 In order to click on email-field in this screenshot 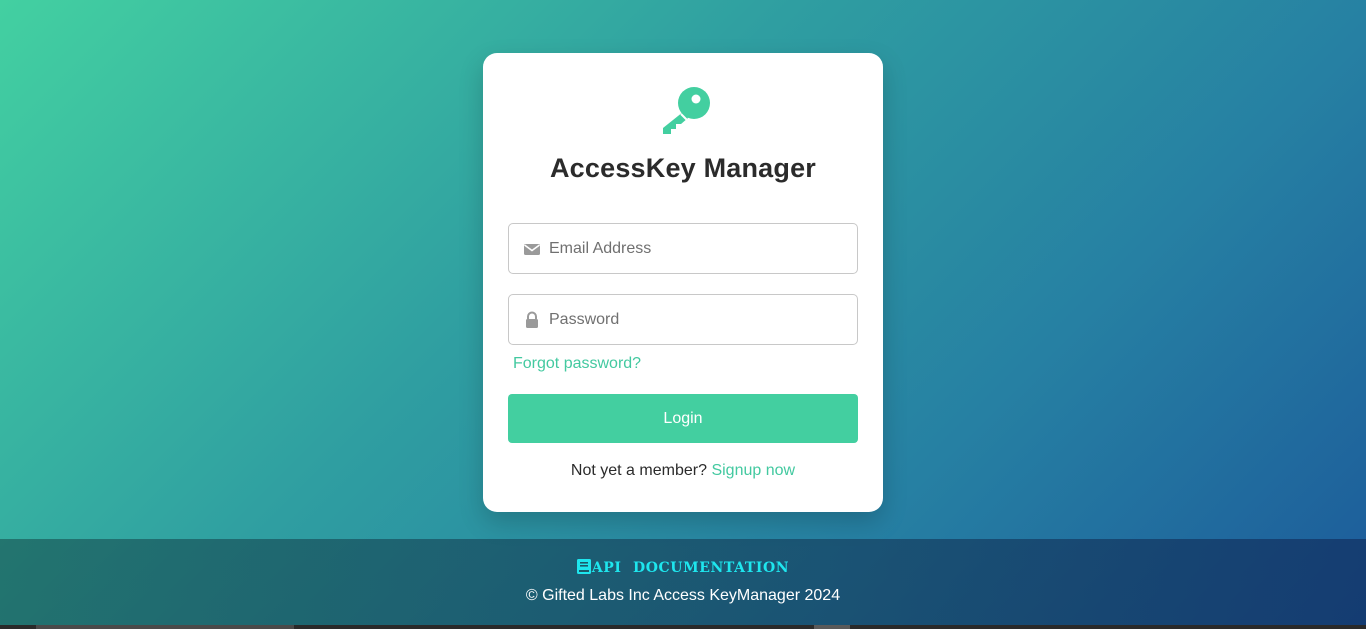, I will do `click(683, 248)`.